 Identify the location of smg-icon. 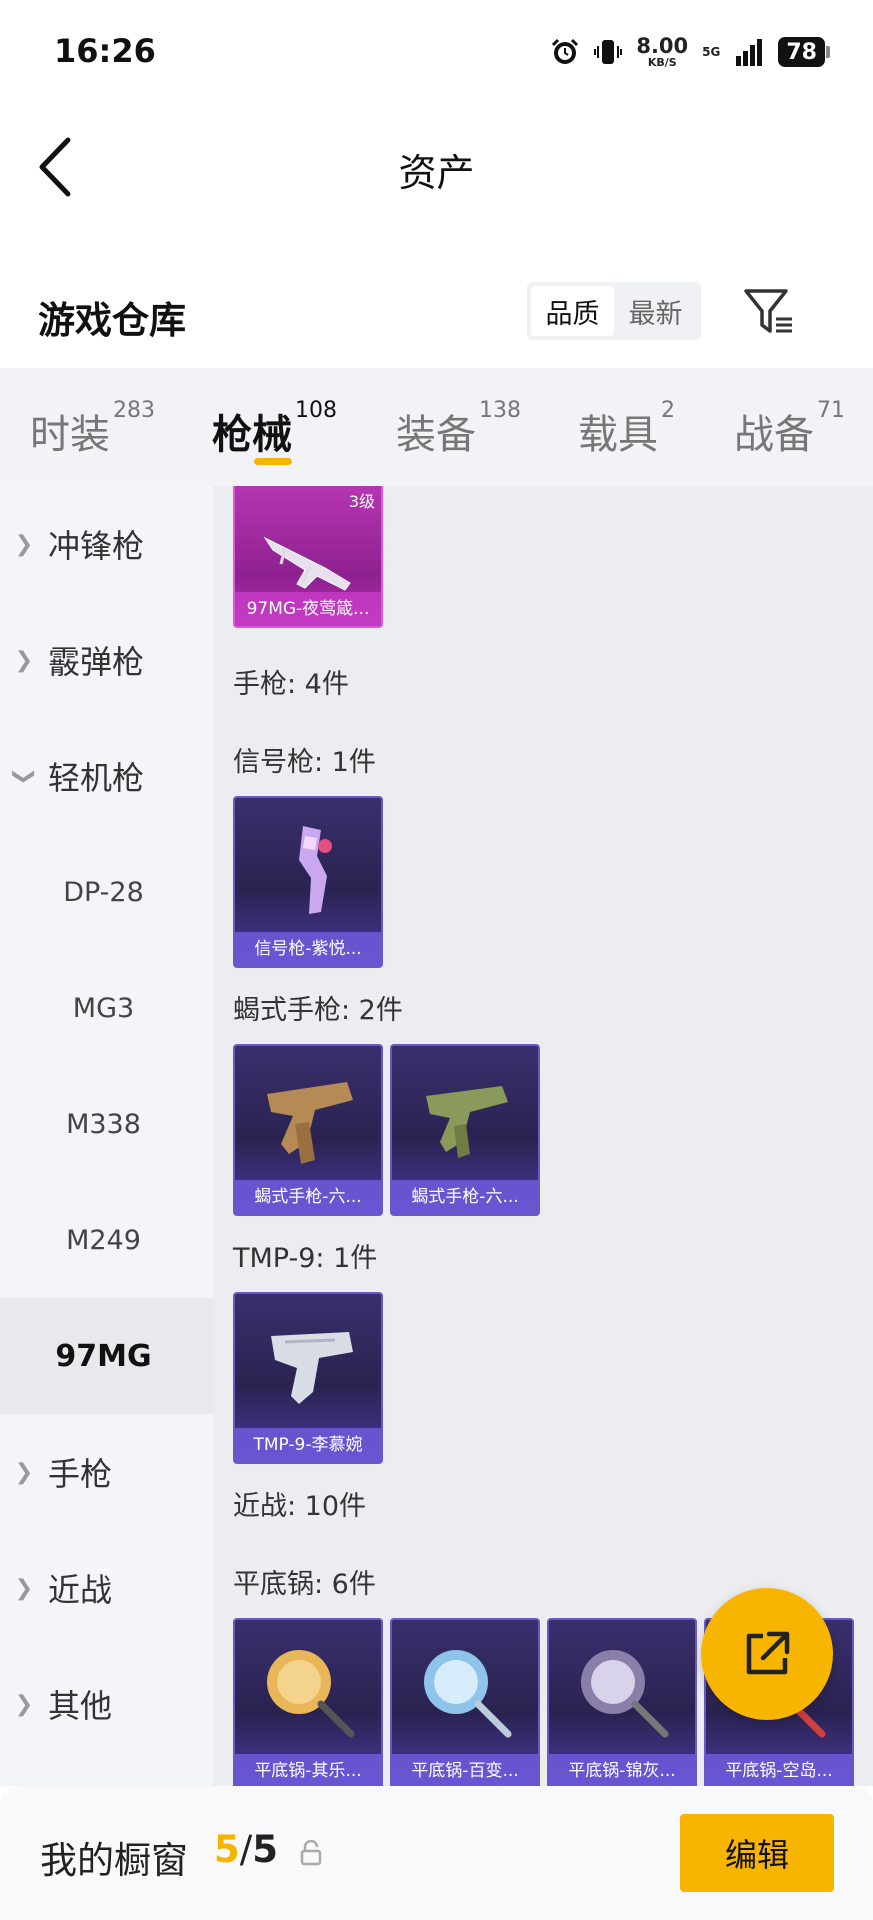
(312, 1368).